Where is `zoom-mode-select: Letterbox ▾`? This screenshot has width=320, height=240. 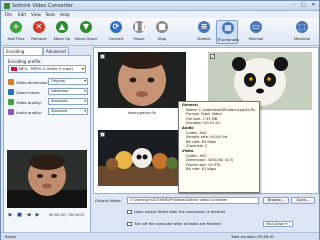
zoom-mode-select: Letterbox ▾ is located at coordinates (68, 91).